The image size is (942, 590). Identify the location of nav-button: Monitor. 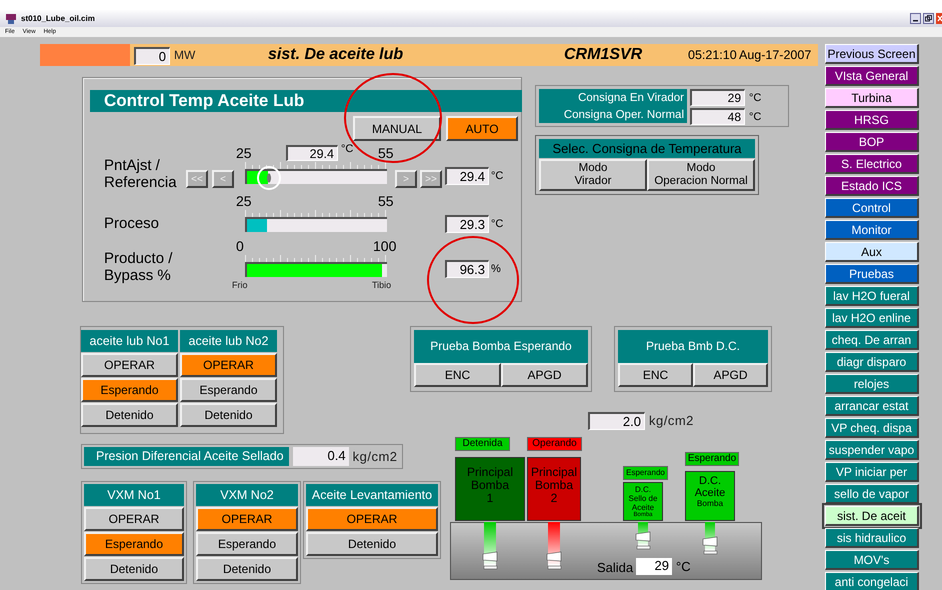
(872, 230).